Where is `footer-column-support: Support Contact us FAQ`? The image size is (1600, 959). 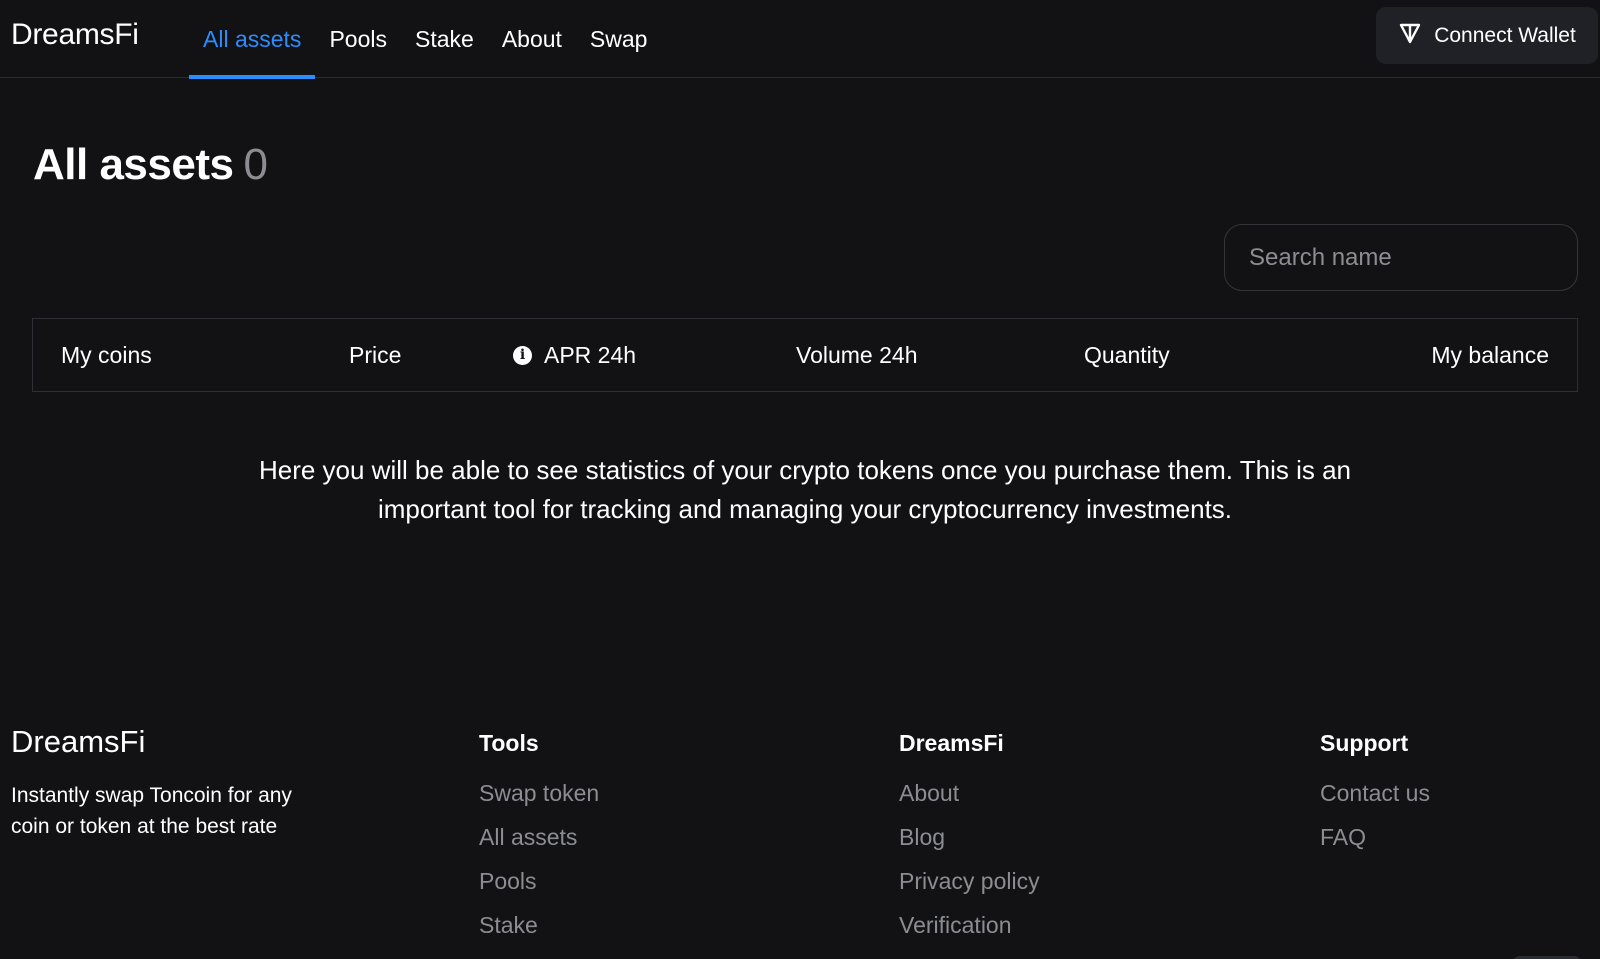
footer-column-support: Support Contact us FAQ is located at coordinates (1375, 798).